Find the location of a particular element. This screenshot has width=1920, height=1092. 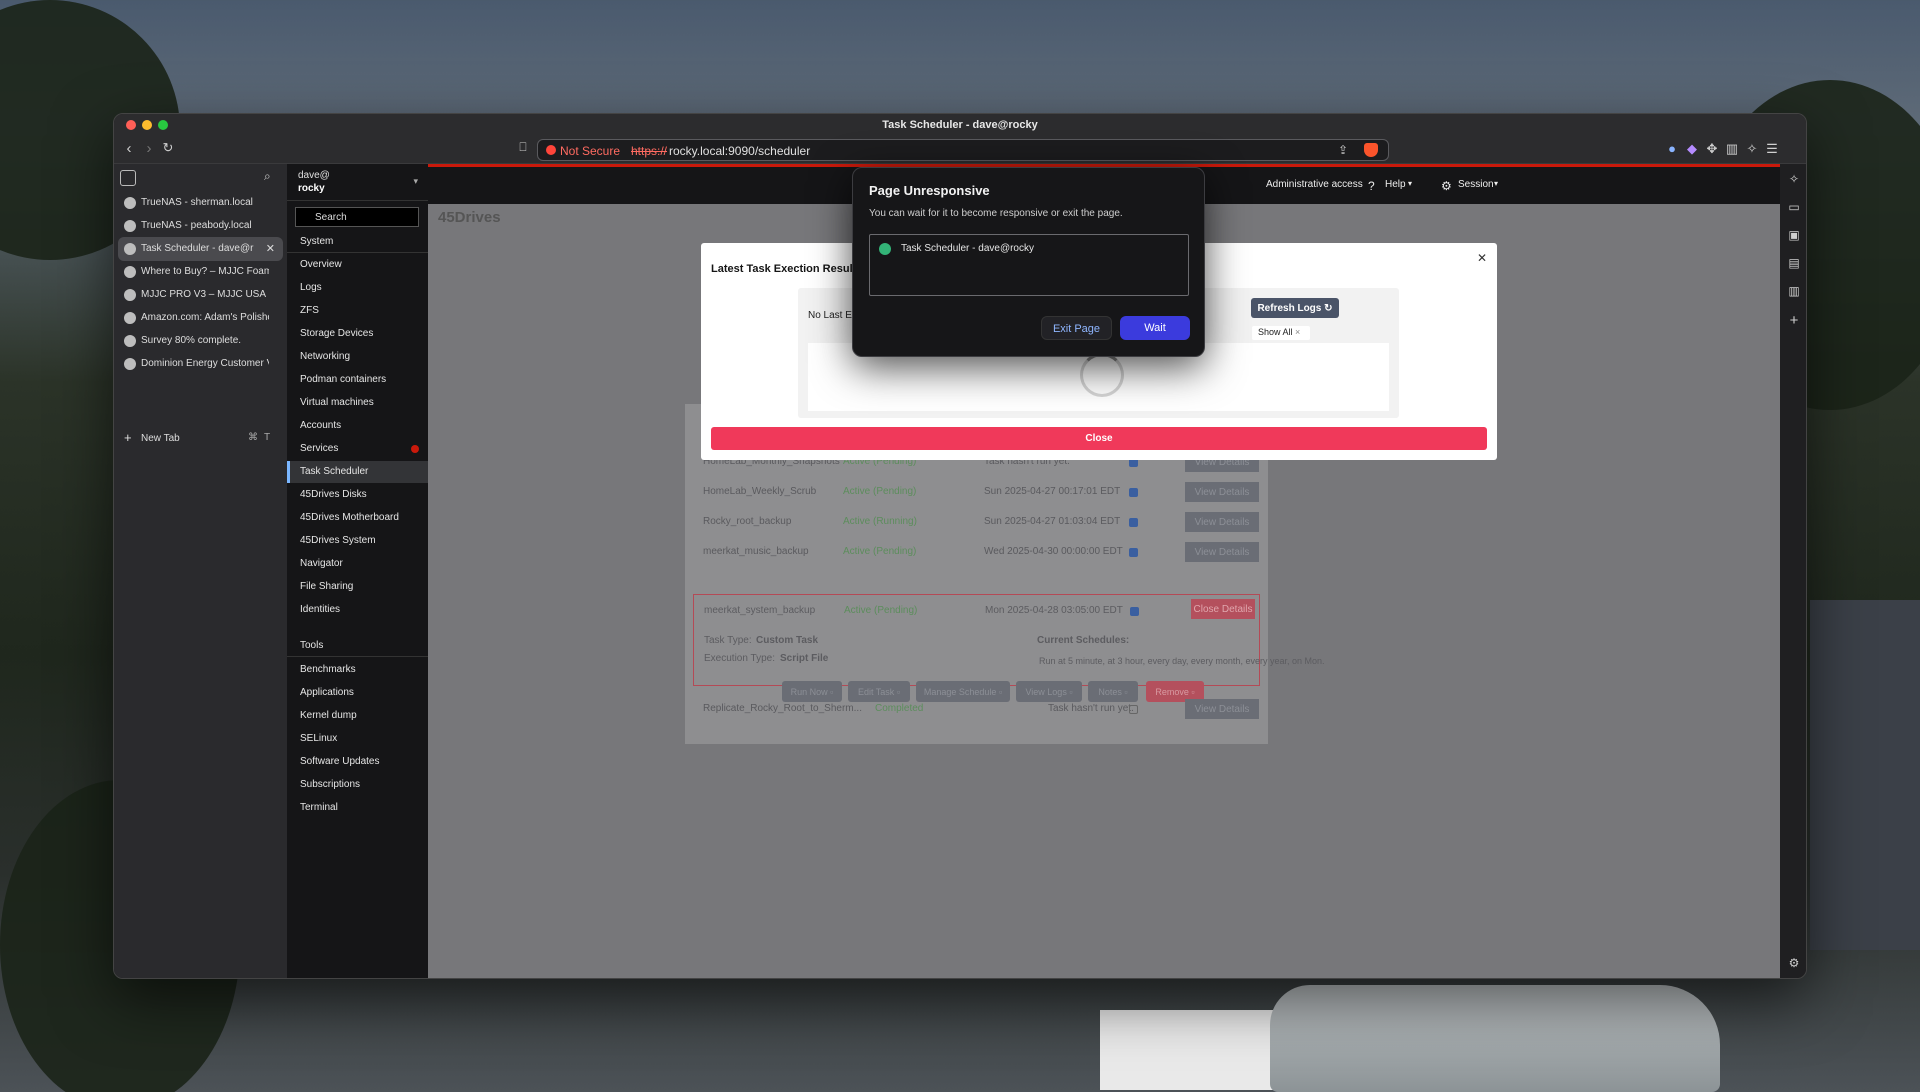

nav-item: ZFS is located at coordinates (357, 311).